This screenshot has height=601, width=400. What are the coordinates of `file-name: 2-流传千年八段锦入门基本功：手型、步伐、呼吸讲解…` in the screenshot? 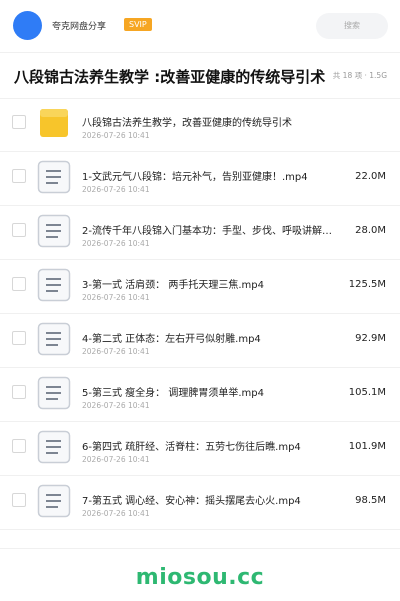 It's located at (219, 229).